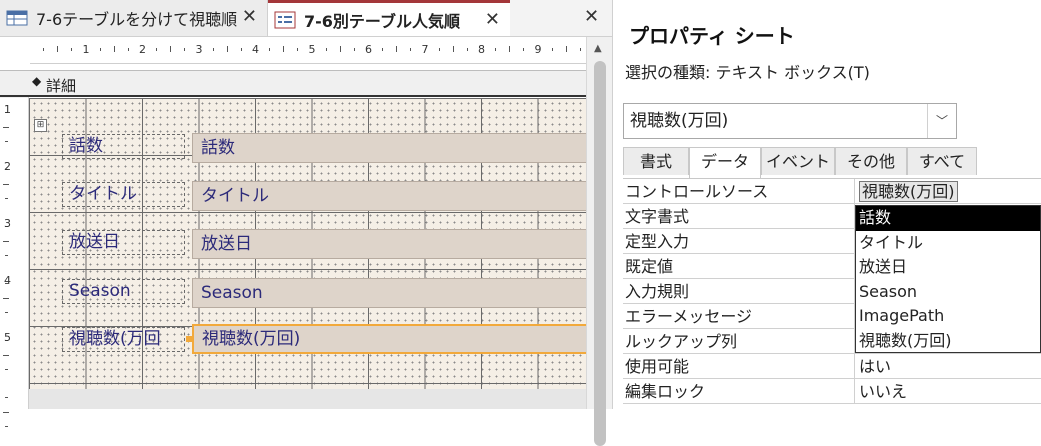  What do you see at coordinates (100, 291) in the screenshot?
I see `label-text: Season` at bounding box center [100, 291].